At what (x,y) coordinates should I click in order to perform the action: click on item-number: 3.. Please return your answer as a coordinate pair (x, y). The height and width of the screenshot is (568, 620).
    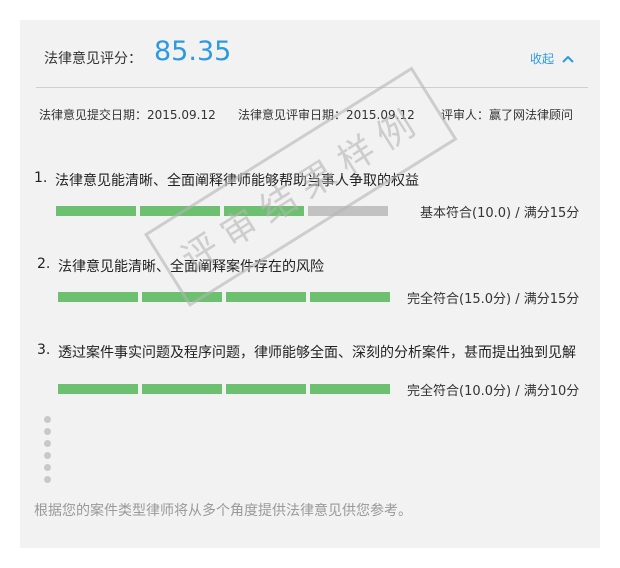
    Looking at the image, I should click on (44, 350).